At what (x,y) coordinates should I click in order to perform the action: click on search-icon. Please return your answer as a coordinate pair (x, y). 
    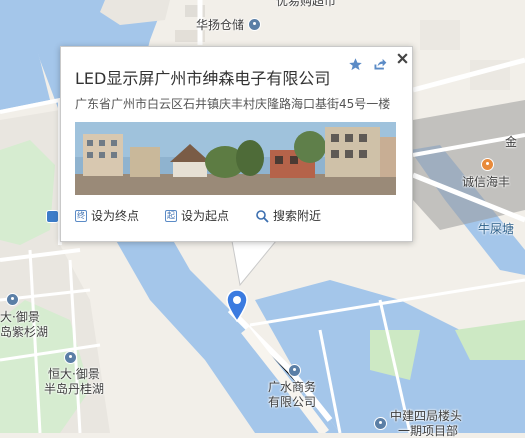
    Looking at the image, I should click on (262, 216).